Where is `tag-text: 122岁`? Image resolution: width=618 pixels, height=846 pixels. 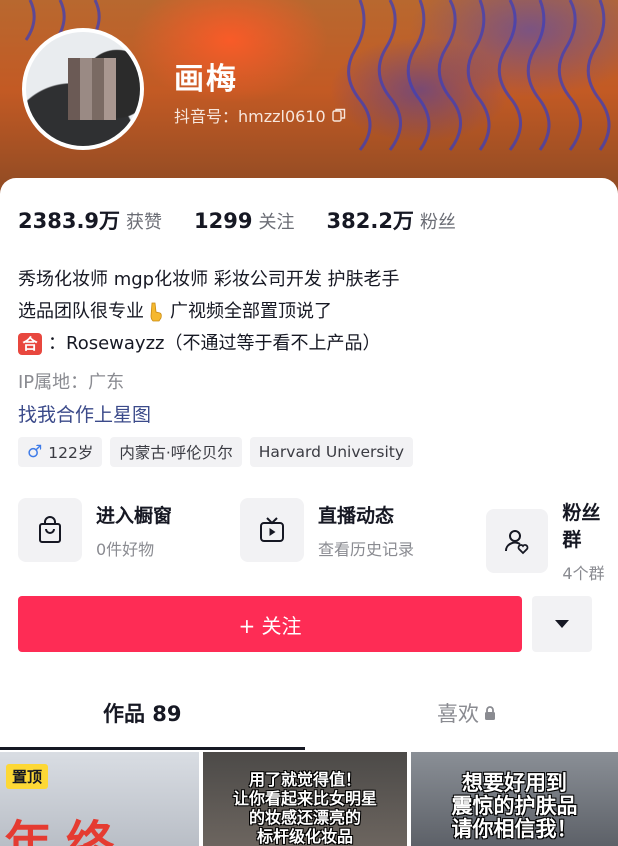
tag-text: 122岁 is located at coordinates (71, 453).